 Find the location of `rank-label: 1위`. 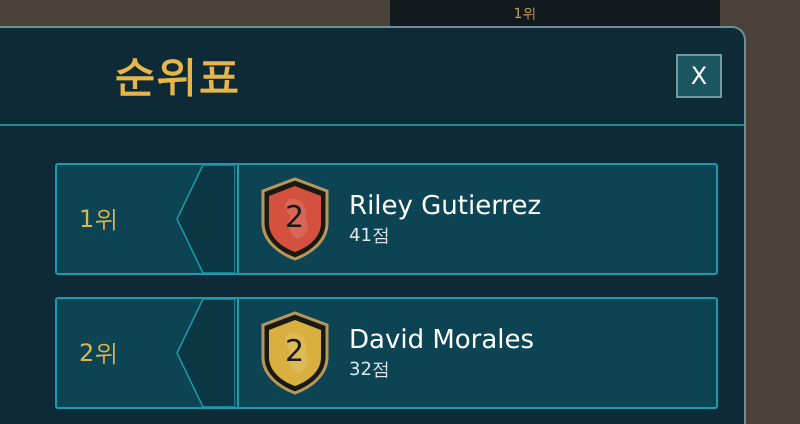

rank-label: 1위 is located at coordinates (98, 219).